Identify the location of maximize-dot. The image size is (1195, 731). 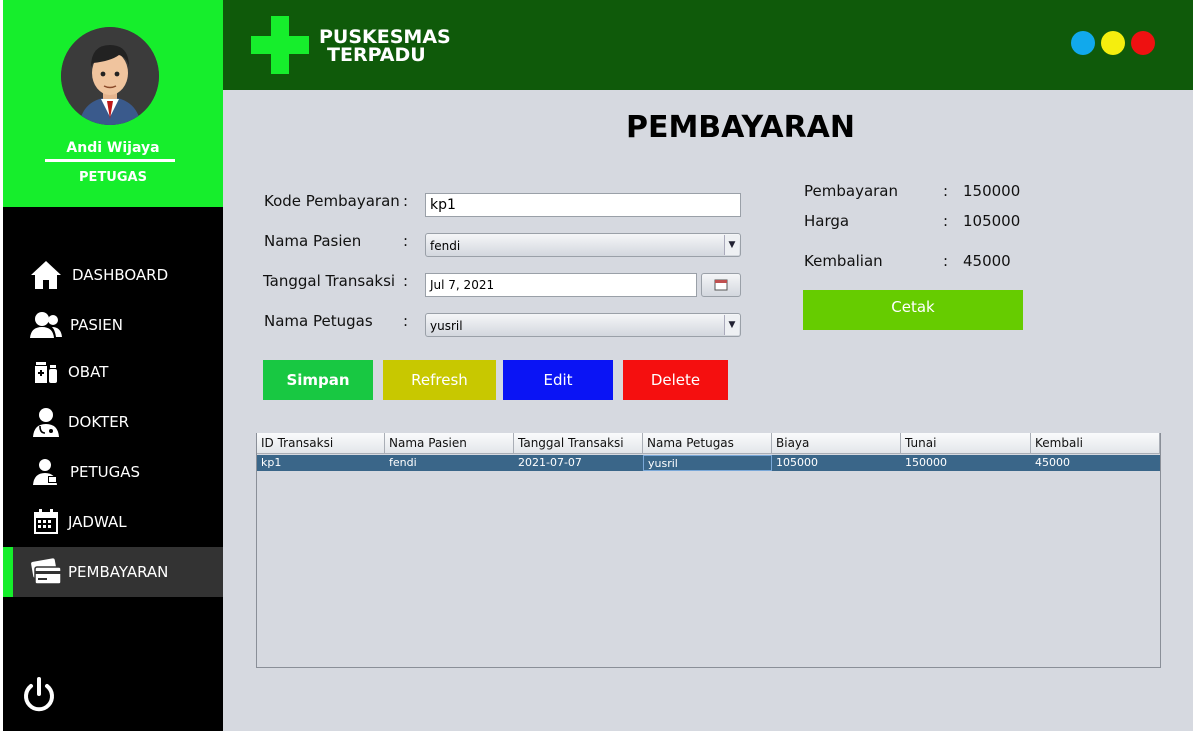
(1113, 43).